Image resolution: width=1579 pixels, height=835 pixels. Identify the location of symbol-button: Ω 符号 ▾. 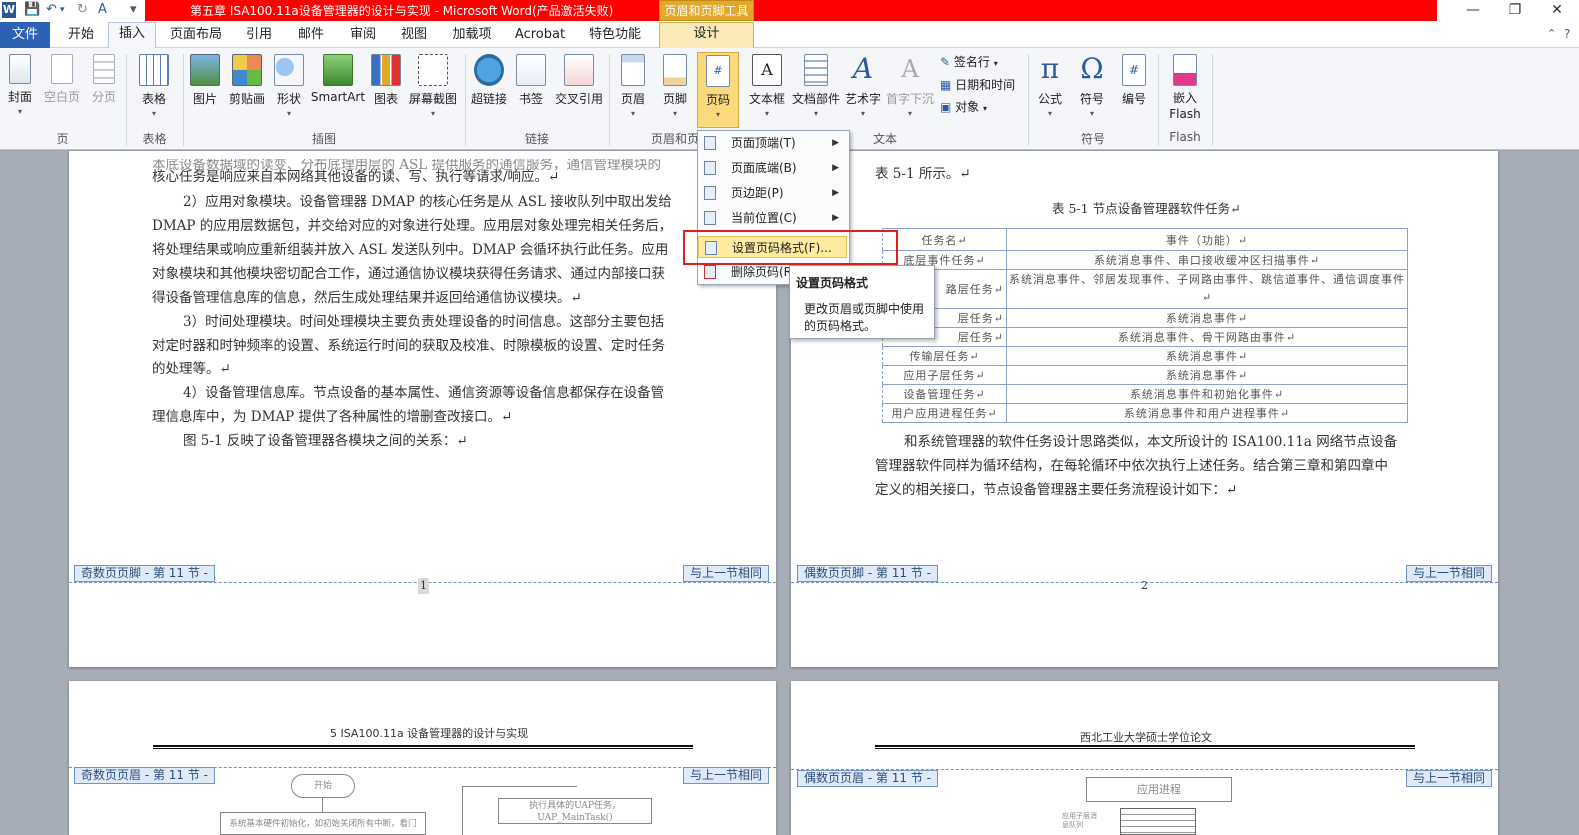
(1092, 86).